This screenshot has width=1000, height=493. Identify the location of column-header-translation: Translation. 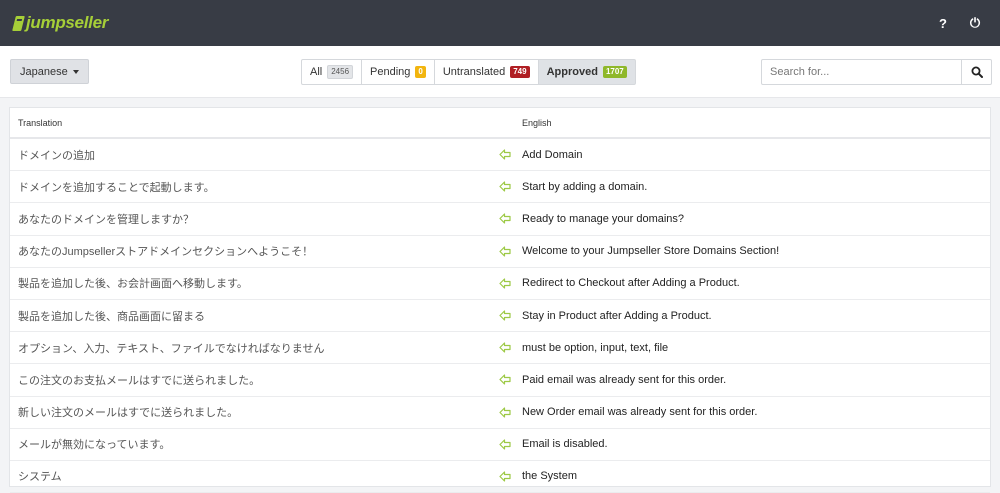
(40, 122).